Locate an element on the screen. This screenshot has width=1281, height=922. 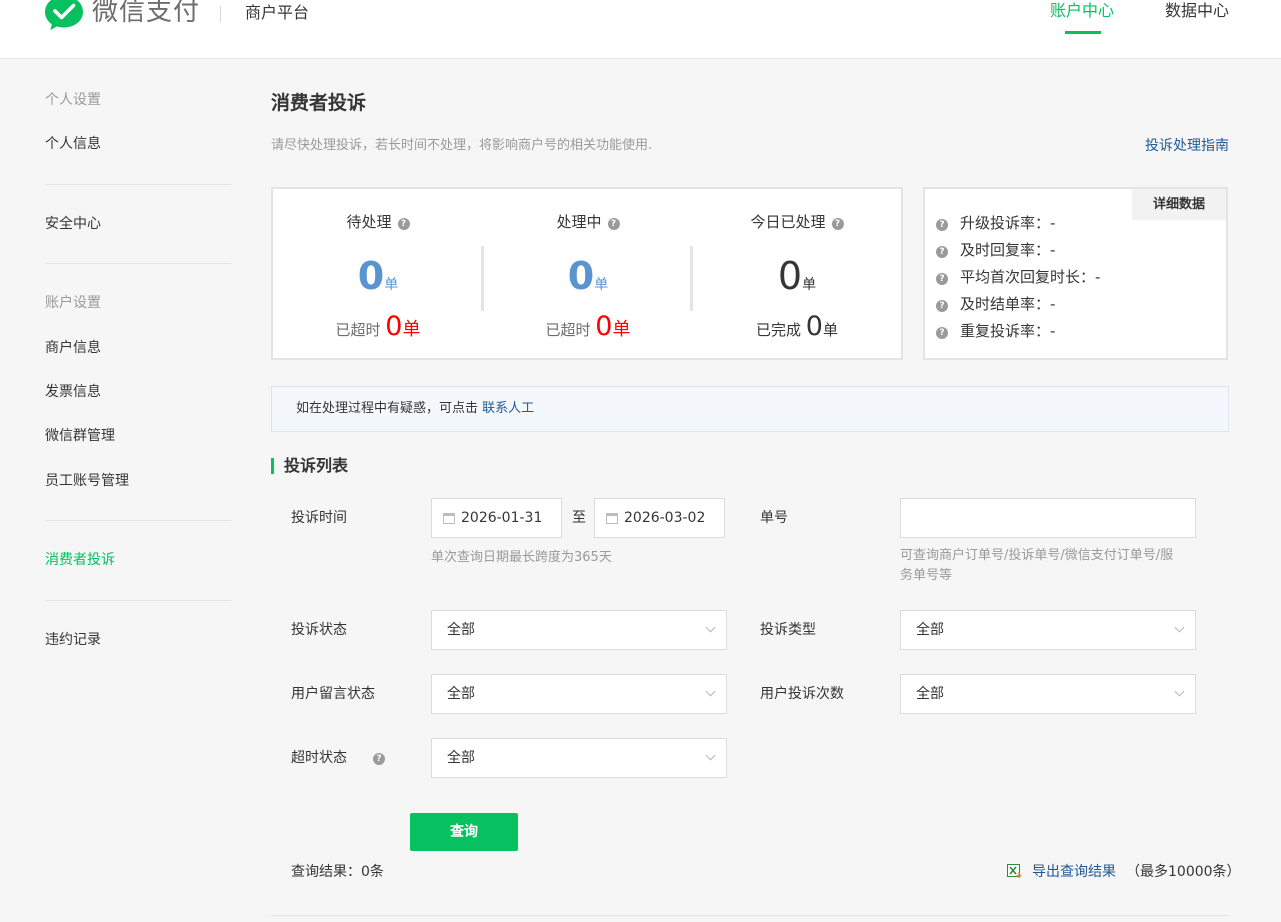
nav-active-indicator is located at coordinates (1083, 32).